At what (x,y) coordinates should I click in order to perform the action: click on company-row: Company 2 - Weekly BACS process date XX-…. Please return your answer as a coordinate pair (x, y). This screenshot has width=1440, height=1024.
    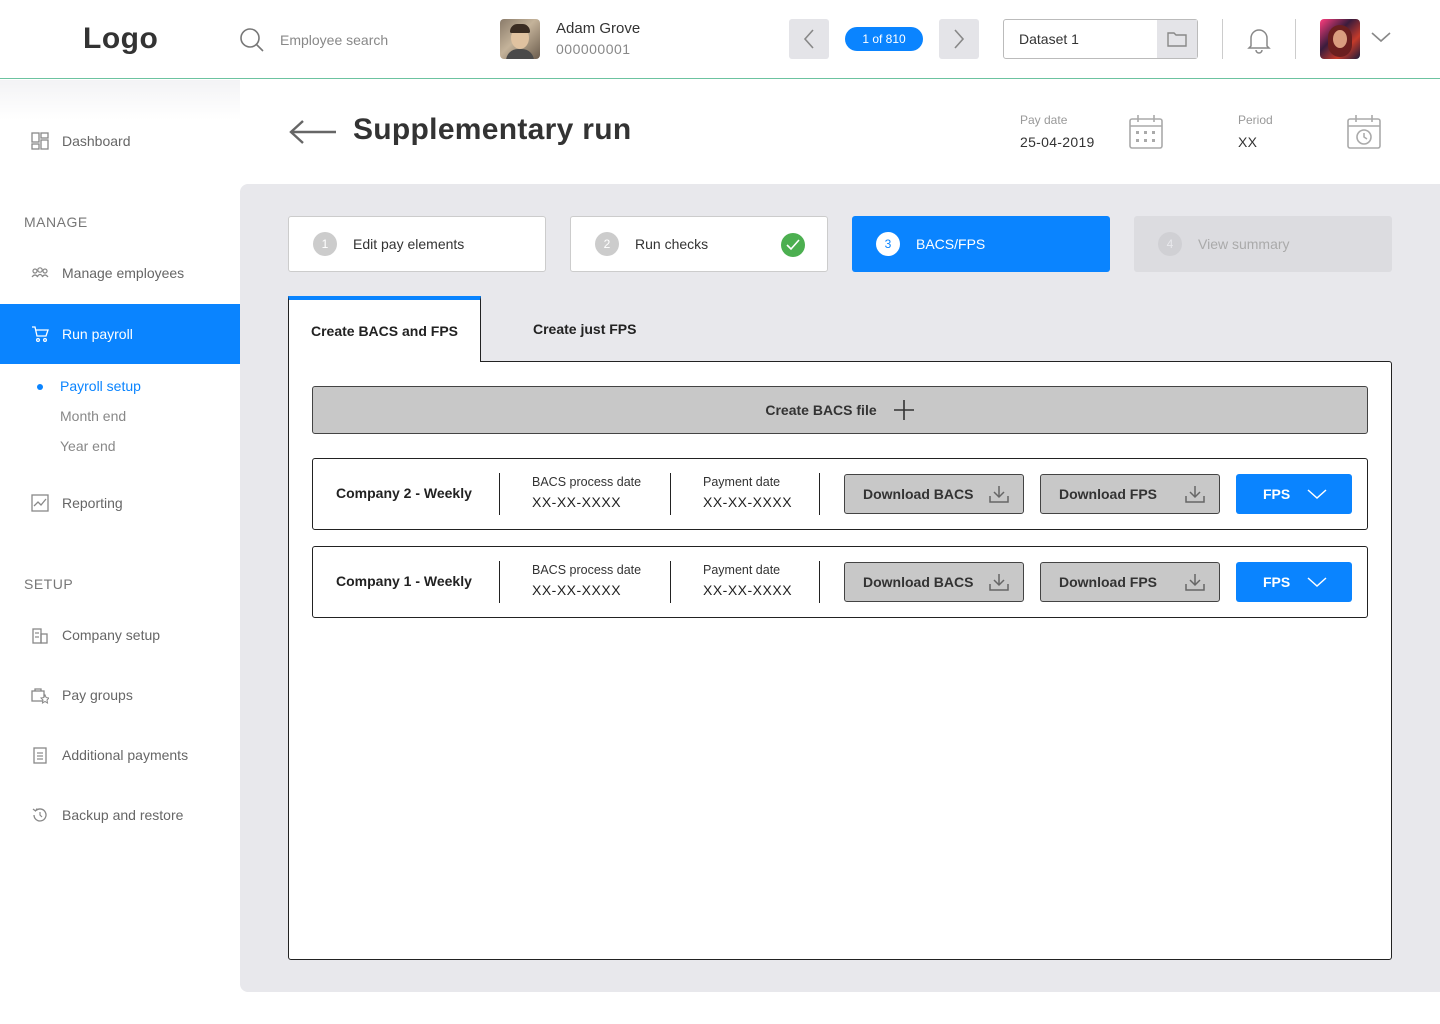
    Looking at the image, I should click on (840, 494).